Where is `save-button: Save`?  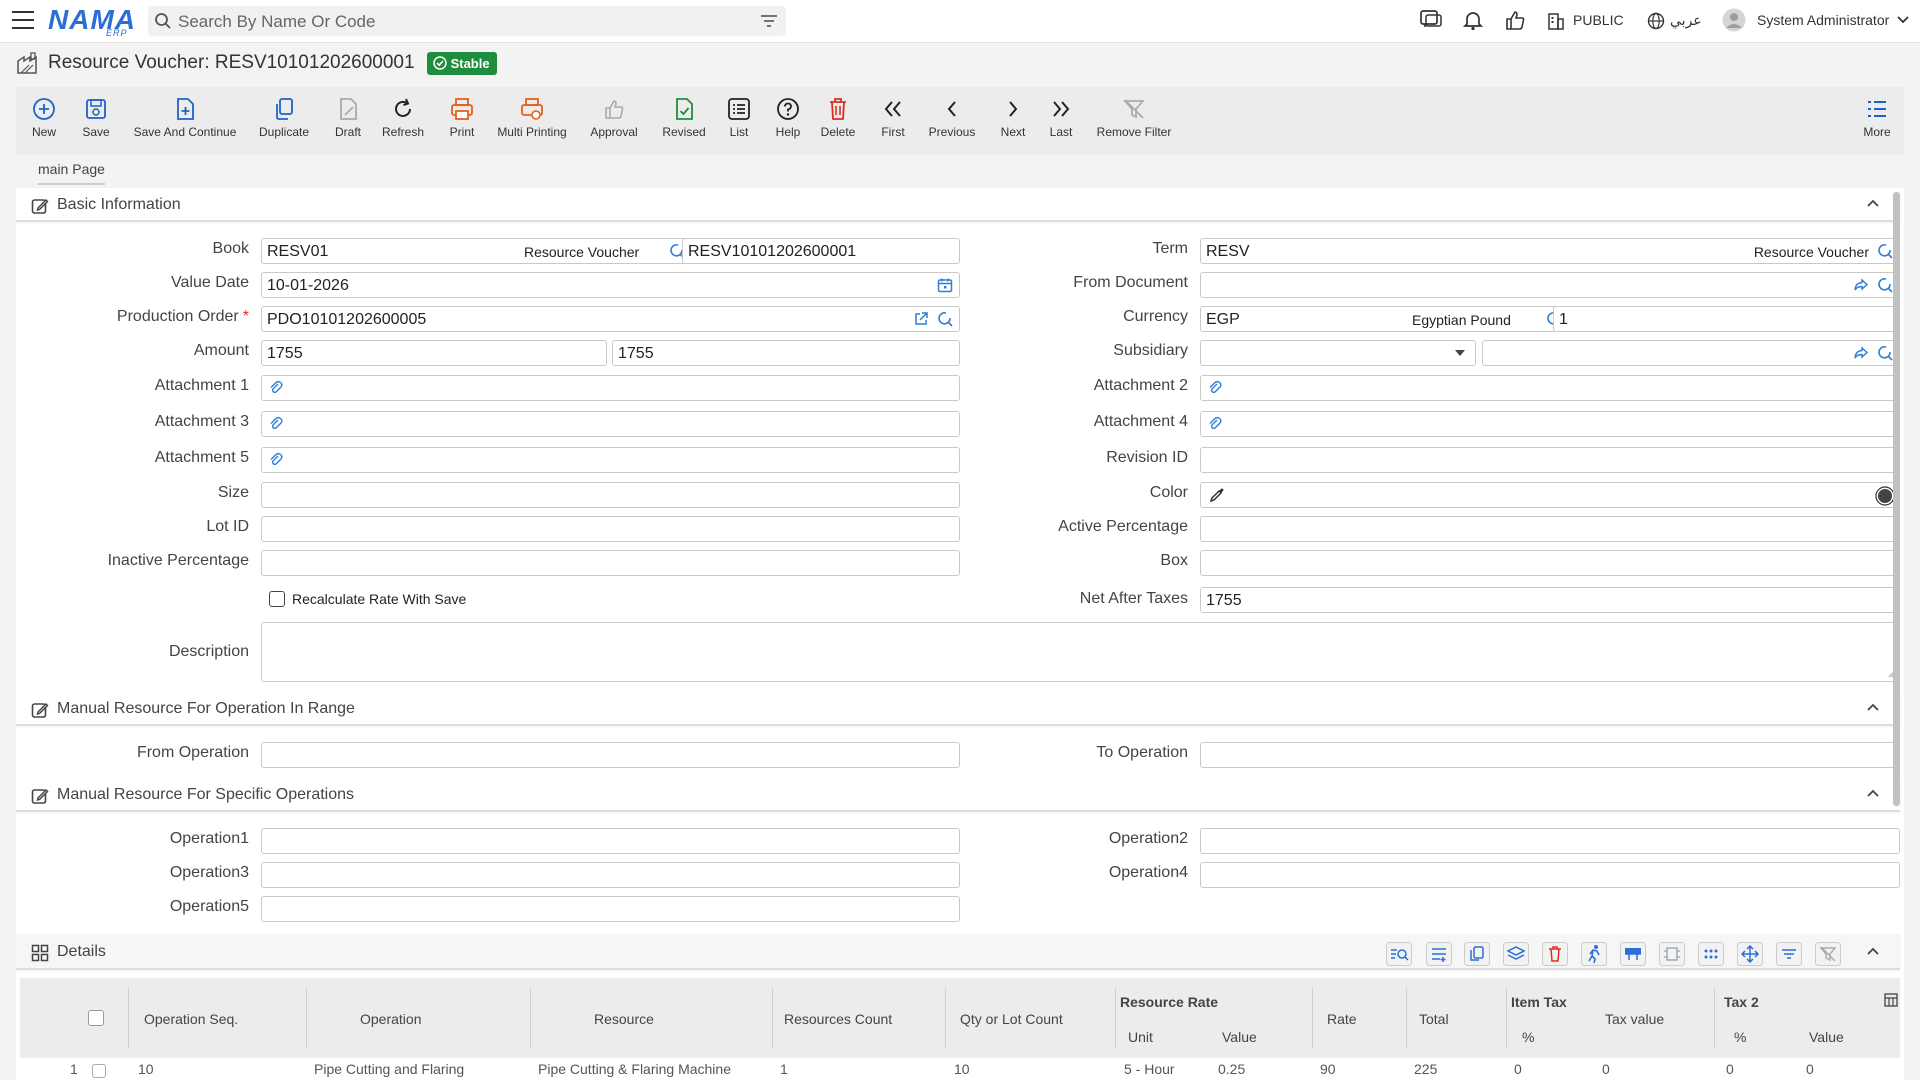 save-button: Save is located at coordinates (96, 117).